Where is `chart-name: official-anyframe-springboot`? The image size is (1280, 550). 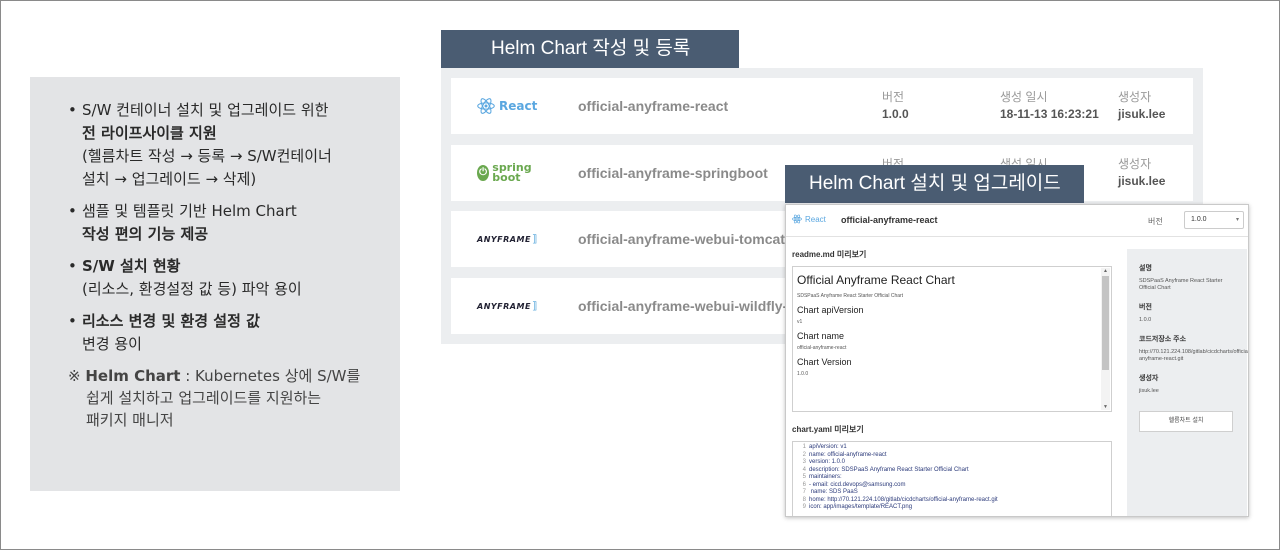 chart-name: official-anyframe-springboot is located at coordinates (673, 173).